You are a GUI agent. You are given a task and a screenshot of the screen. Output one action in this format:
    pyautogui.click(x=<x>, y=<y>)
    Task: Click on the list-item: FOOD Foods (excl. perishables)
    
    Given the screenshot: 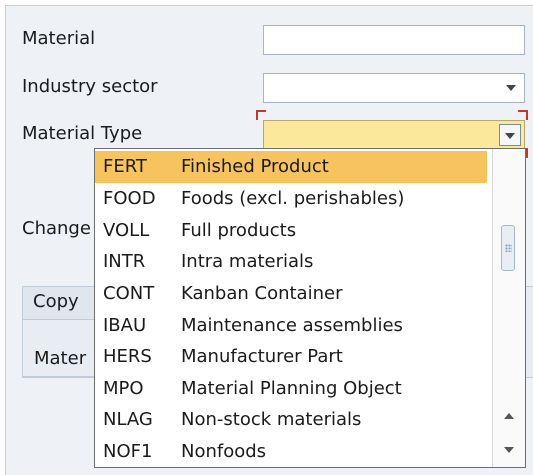 What is the action you would take?
    pyautogui.click(x=291, y=199)
    